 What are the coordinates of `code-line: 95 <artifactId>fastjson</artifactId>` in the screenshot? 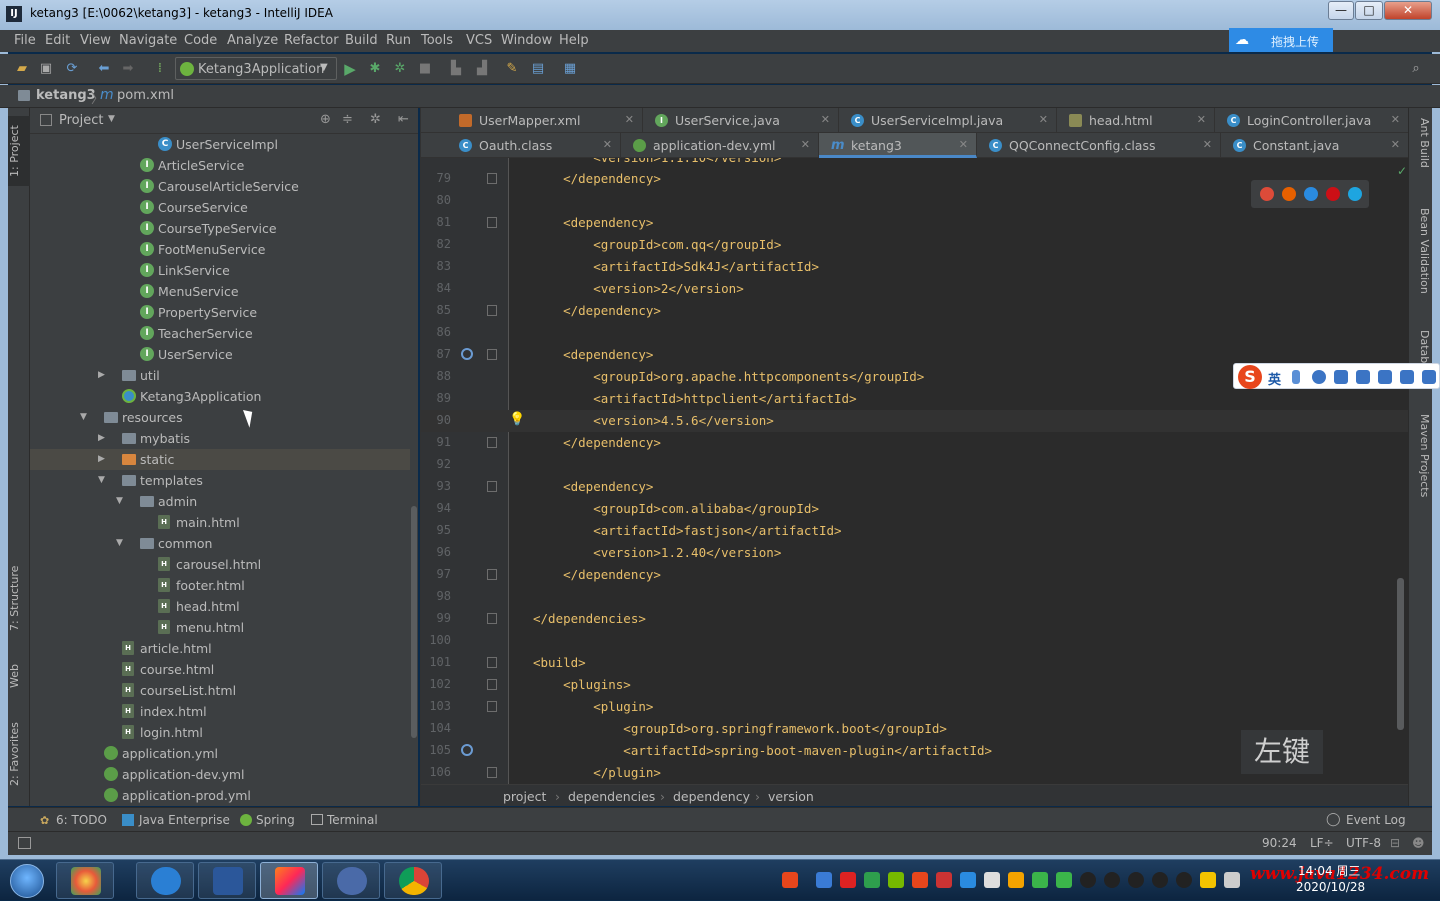 It's located at (915, 531).